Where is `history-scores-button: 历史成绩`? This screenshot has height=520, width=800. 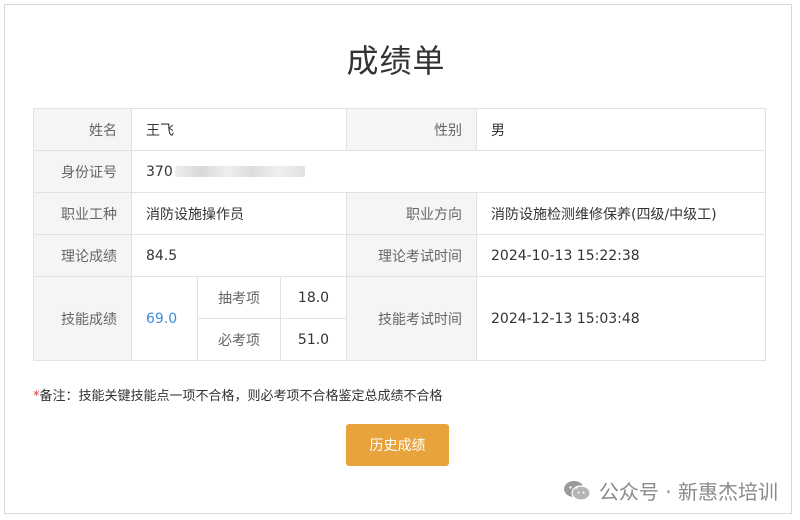
history-scores-button: 历史成绩 is located at coordinates (397, 445).